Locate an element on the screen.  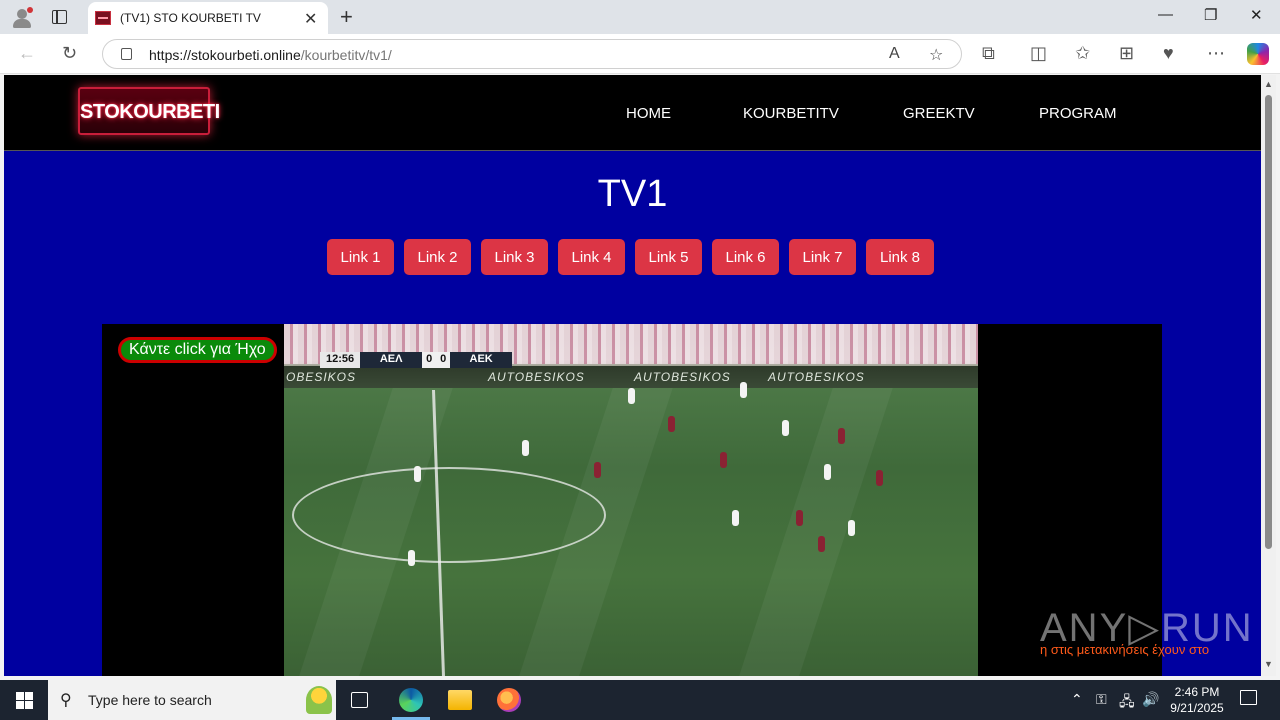
browser-tab-active: (TV1) STO KOURBETI TV ✕ is located at coordinates (208, 18).